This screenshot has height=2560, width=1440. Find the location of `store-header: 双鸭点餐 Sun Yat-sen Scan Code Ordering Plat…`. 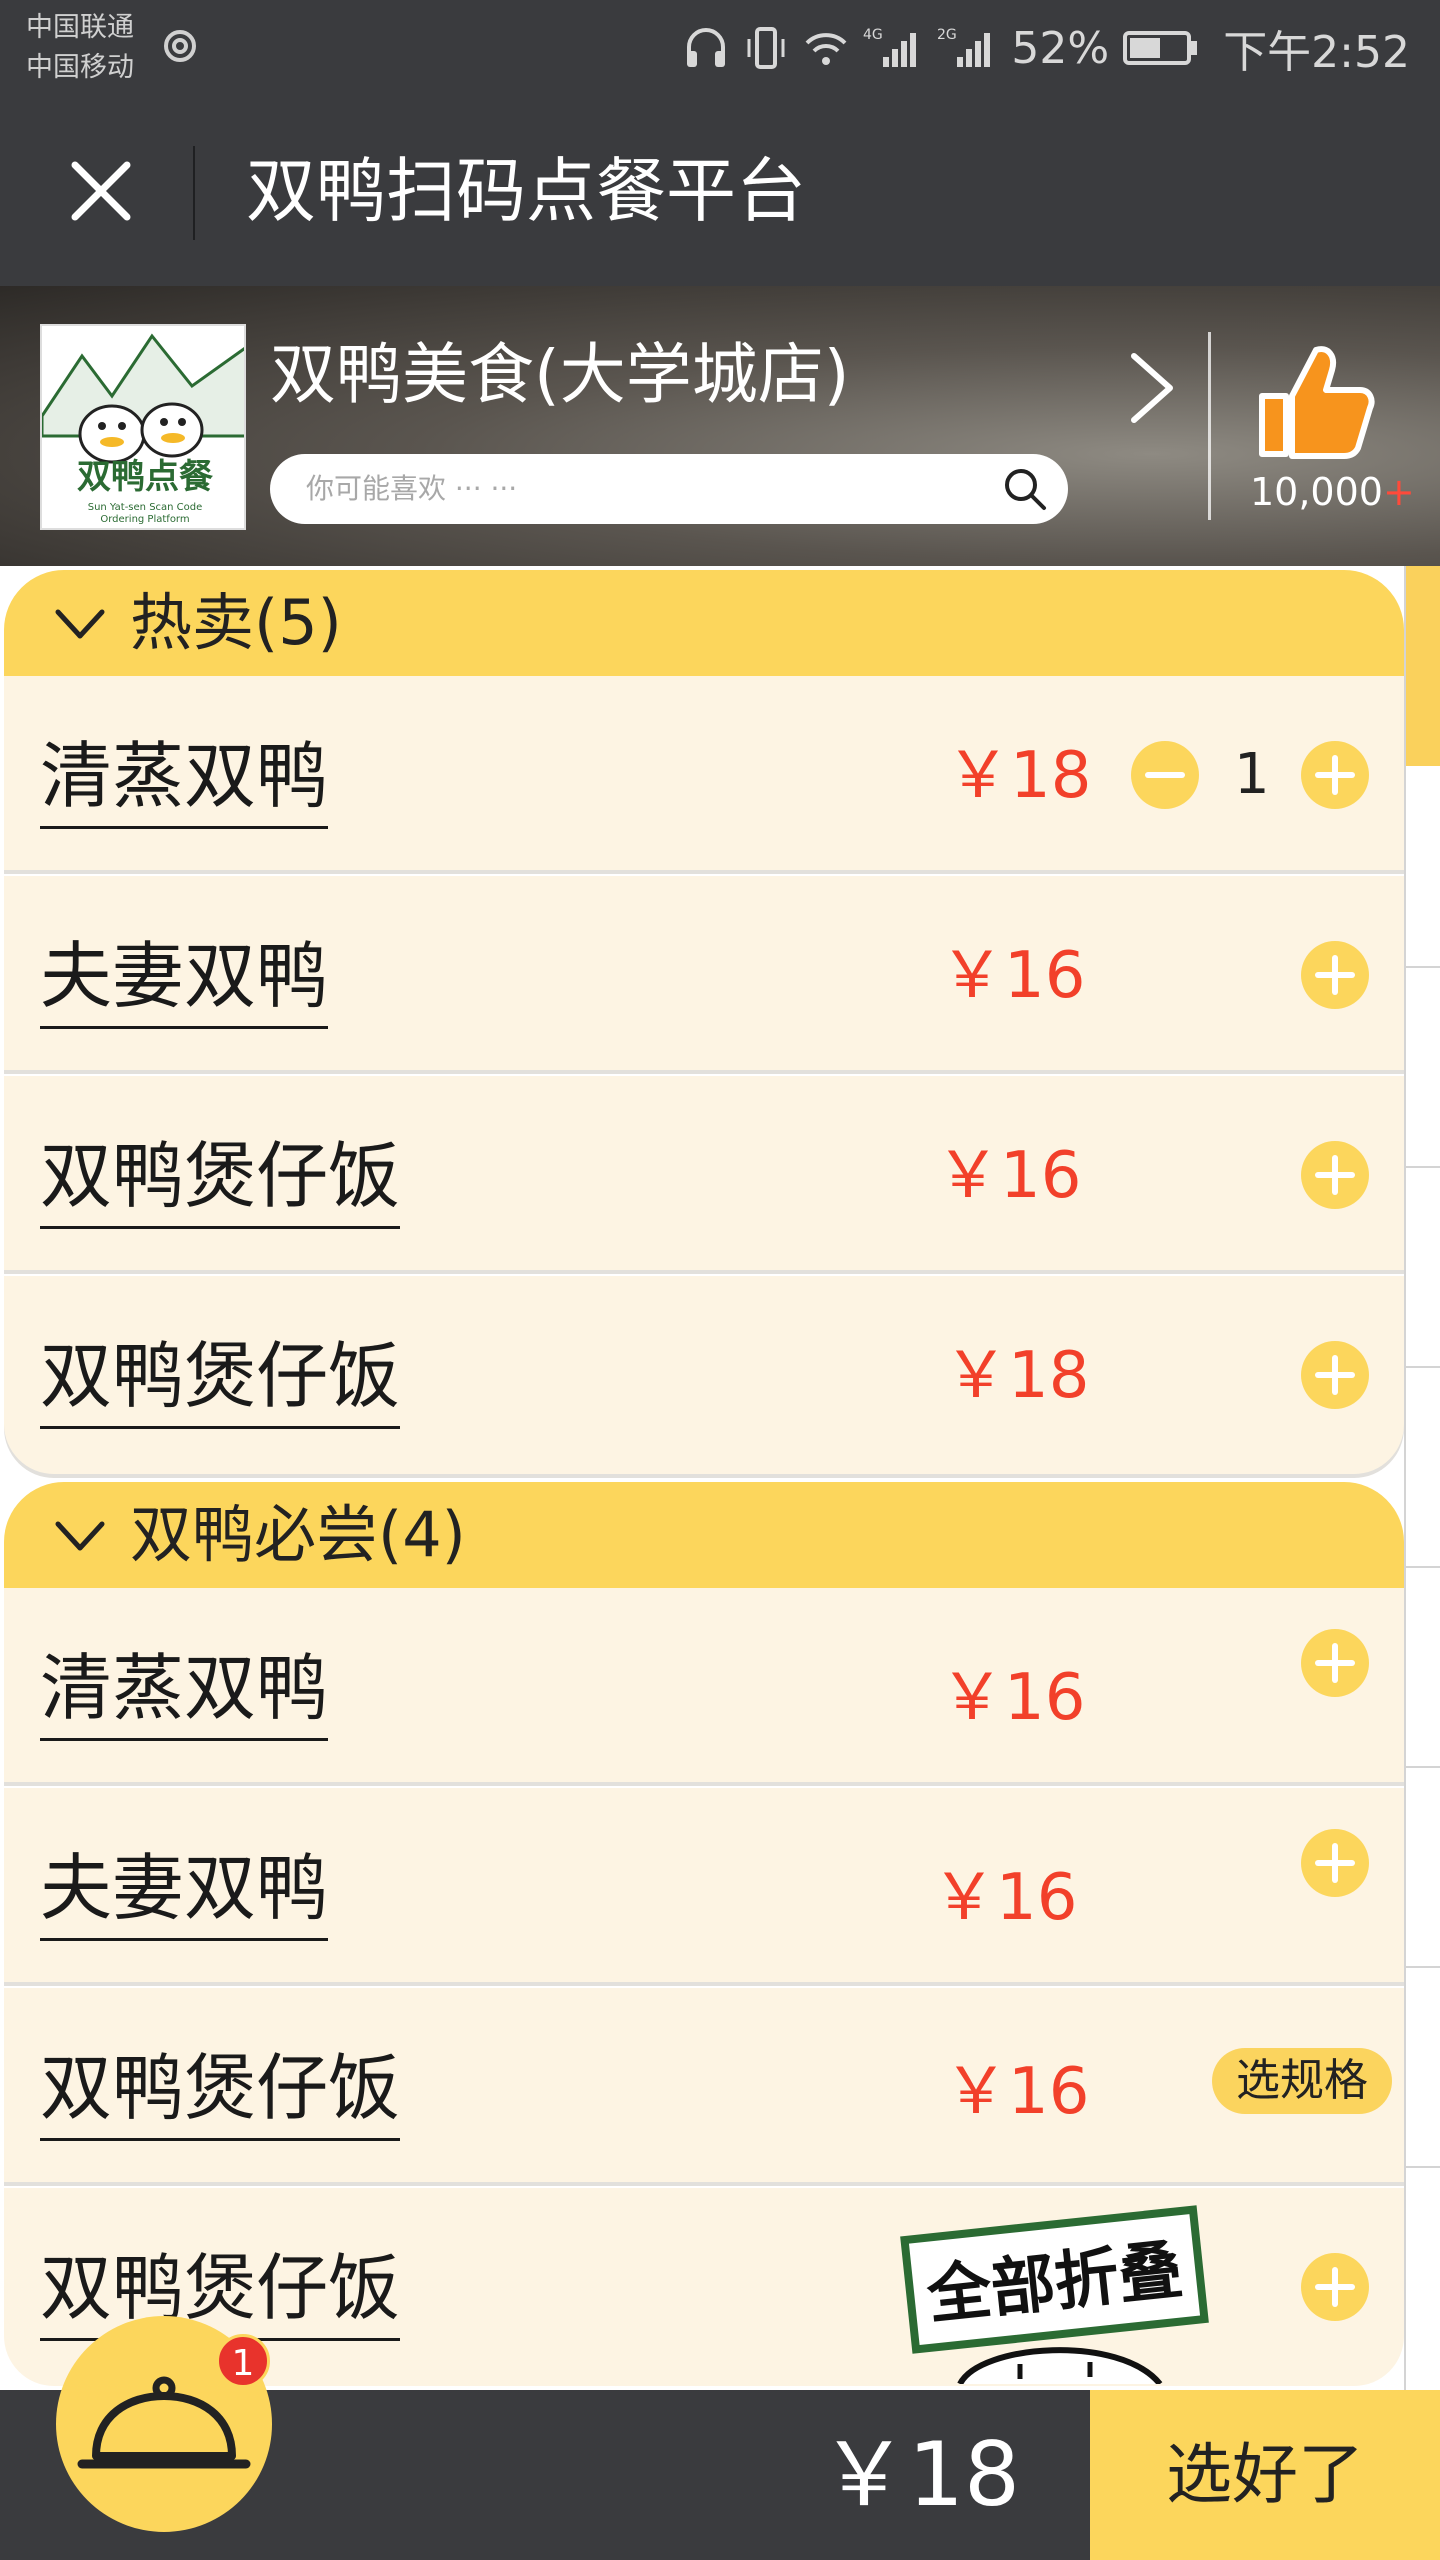

store-header: 双鸭点餐 Sun Yat-sen Scan Code Ordering Plat… is located at coordinates (720, 426).